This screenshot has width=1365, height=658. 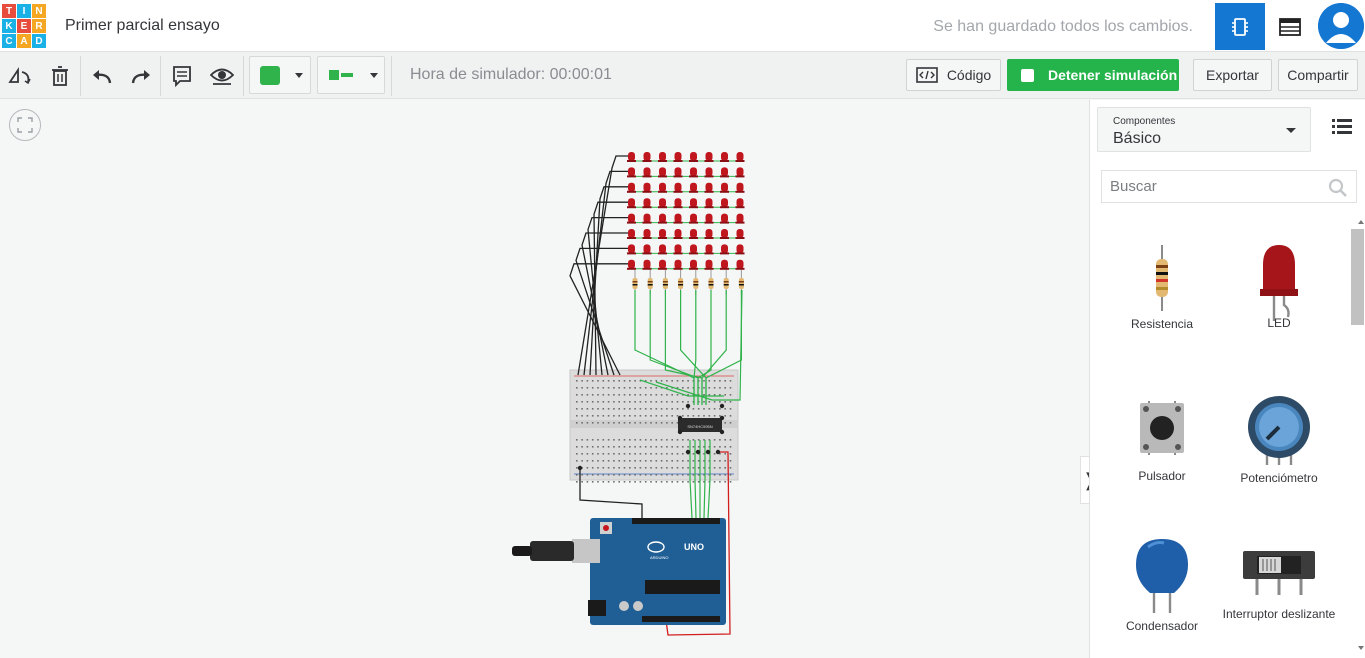 What do you see at coordinates (222, 76) in the screenshot?
I see `visibility-button` at bounding box center [222, 76].